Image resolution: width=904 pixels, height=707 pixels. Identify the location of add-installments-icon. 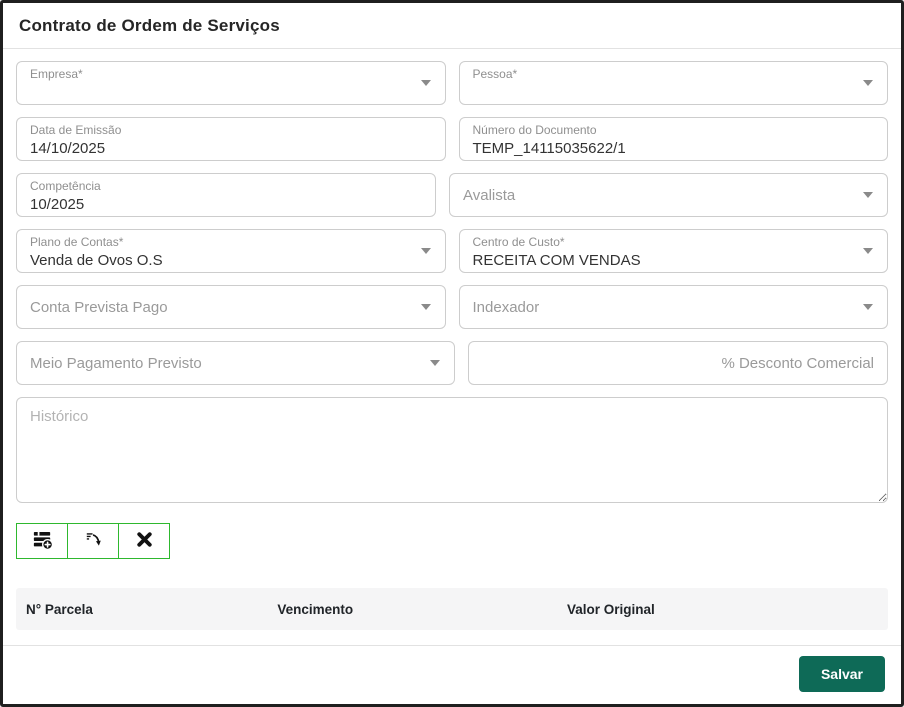
(42, 541).